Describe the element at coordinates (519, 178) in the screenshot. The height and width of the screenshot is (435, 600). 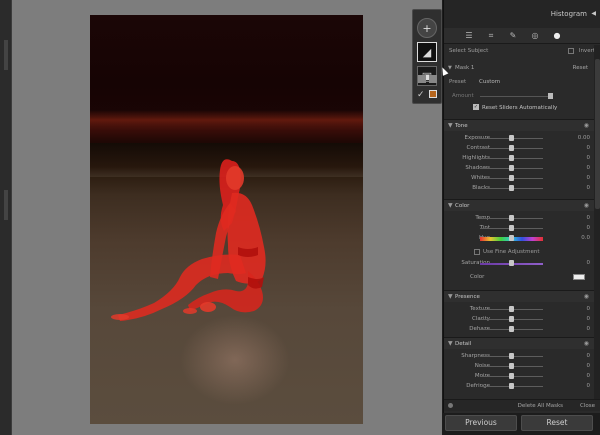
I see `whites-slider: Whites0` at that location.